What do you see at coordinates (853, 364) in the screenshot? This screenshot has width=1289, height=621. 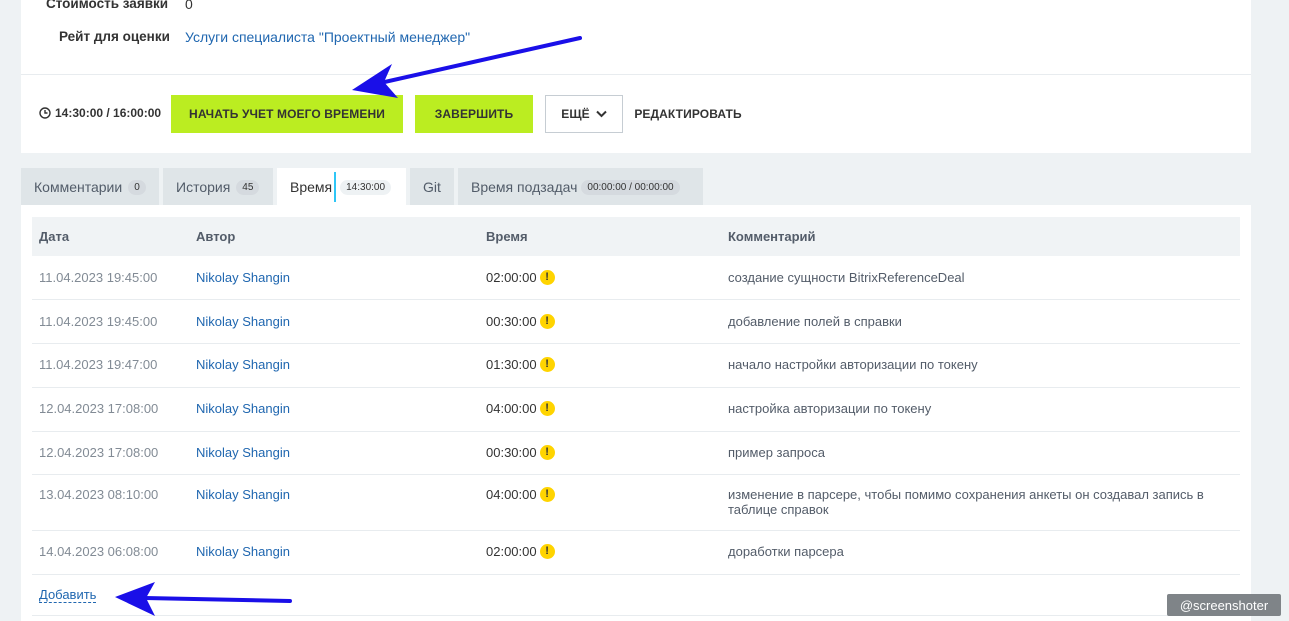 I see `row-comment: начало настройки авторизации по токену` at bounding box center [853, 364].